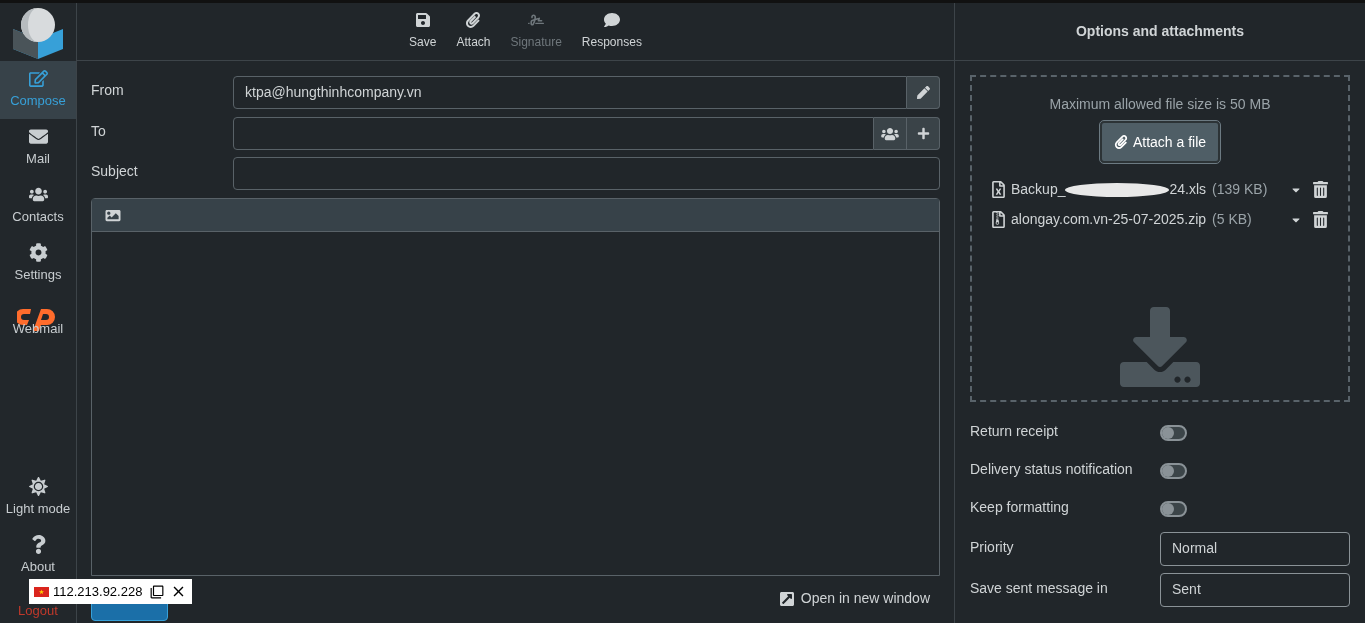  I want to click on attachment-drop-zone: Maximum allowed file size is 50 MB Attach a file Backup_ 24.xls (139 KB) alongay.com.vn-25-07-2025.zip (5 KB), so click(1160, 238).